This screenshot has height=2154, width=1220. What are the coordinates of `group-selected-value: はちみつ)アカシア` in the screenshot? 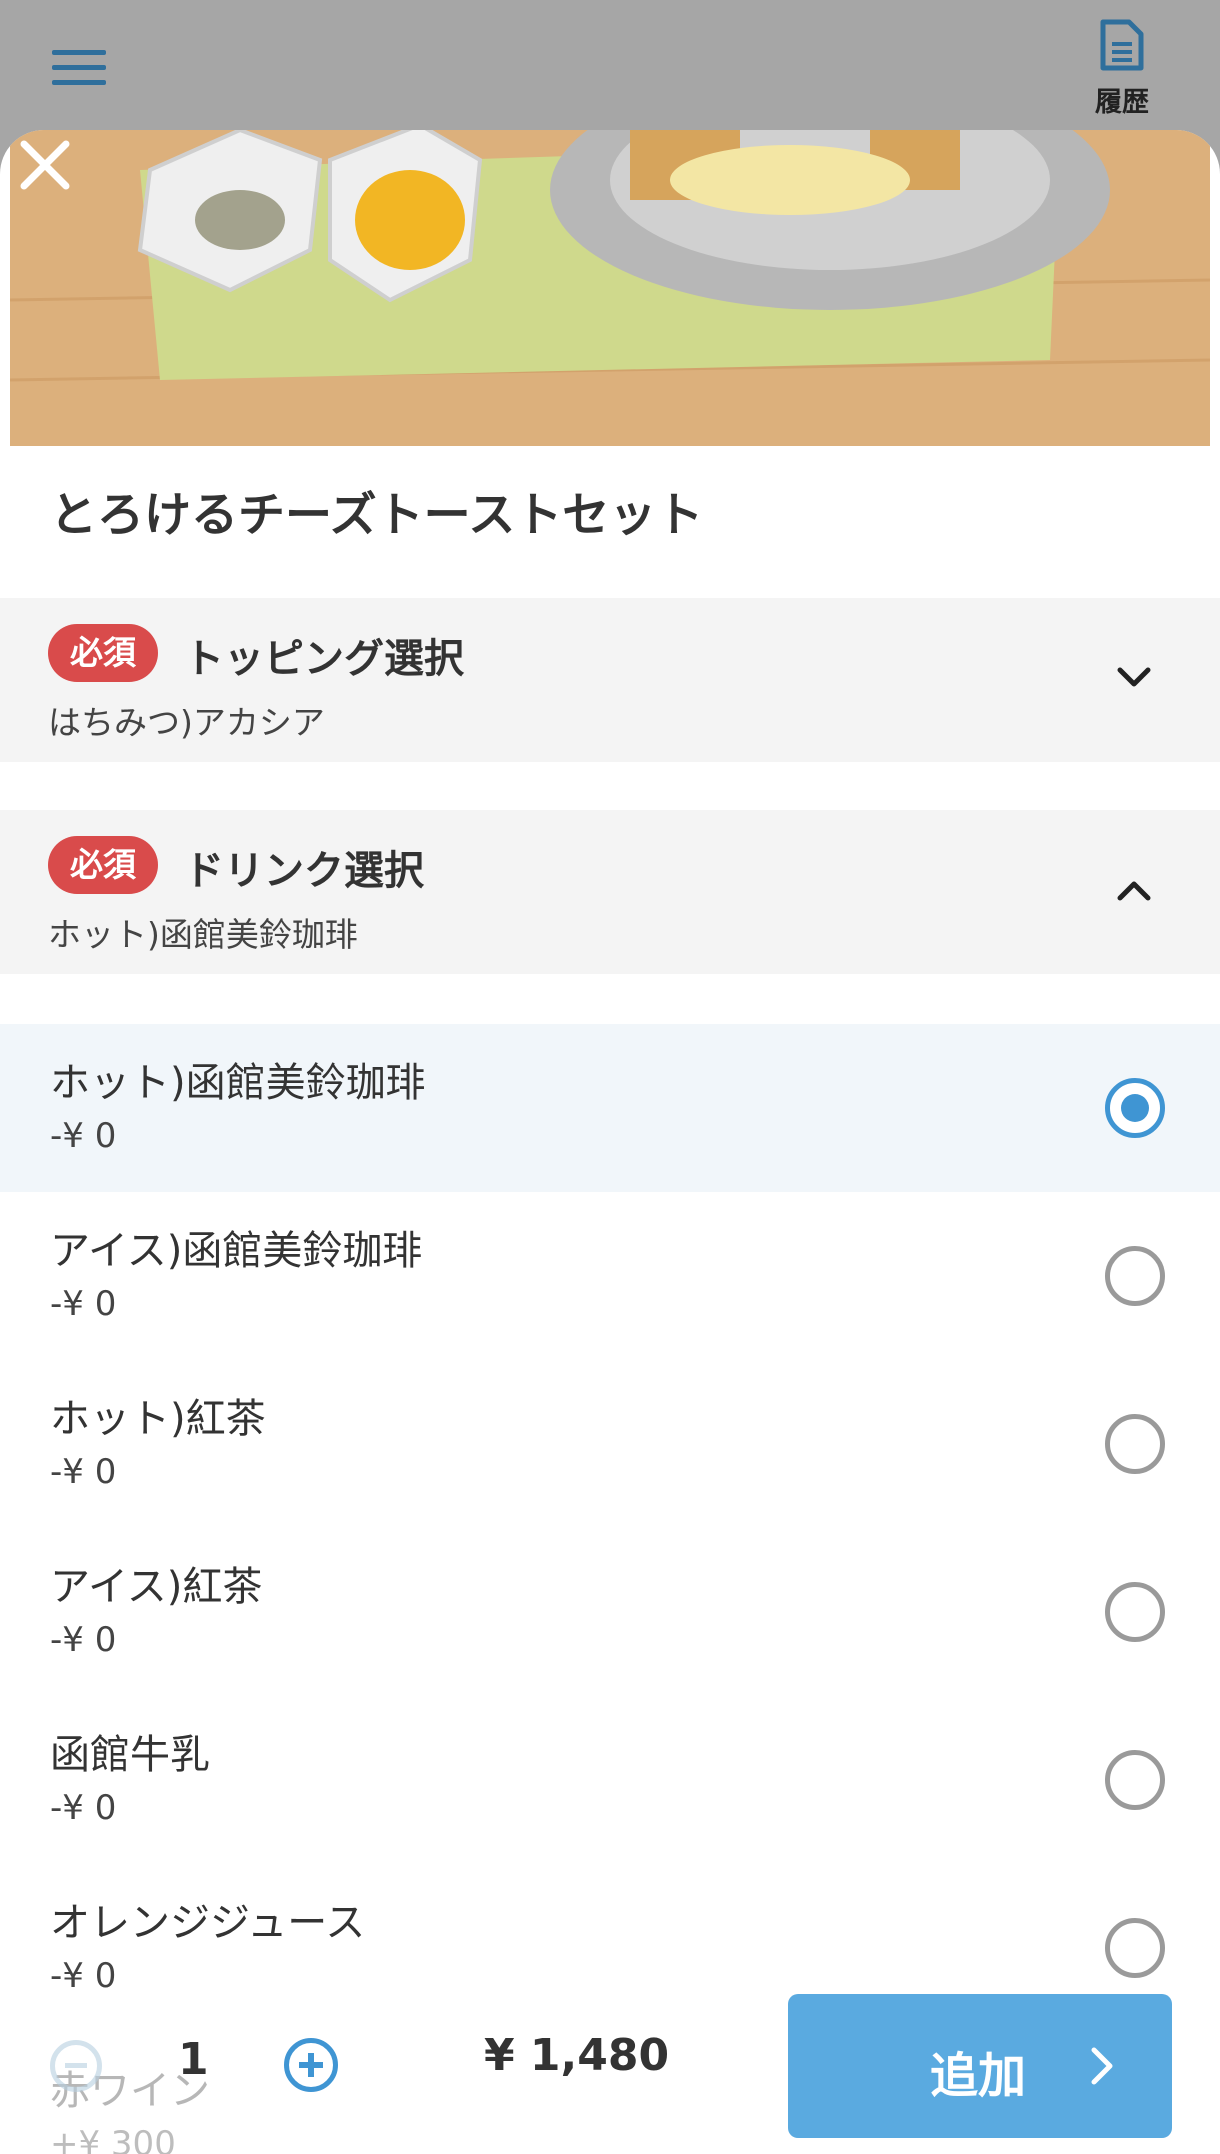 It's located at (186, 722).